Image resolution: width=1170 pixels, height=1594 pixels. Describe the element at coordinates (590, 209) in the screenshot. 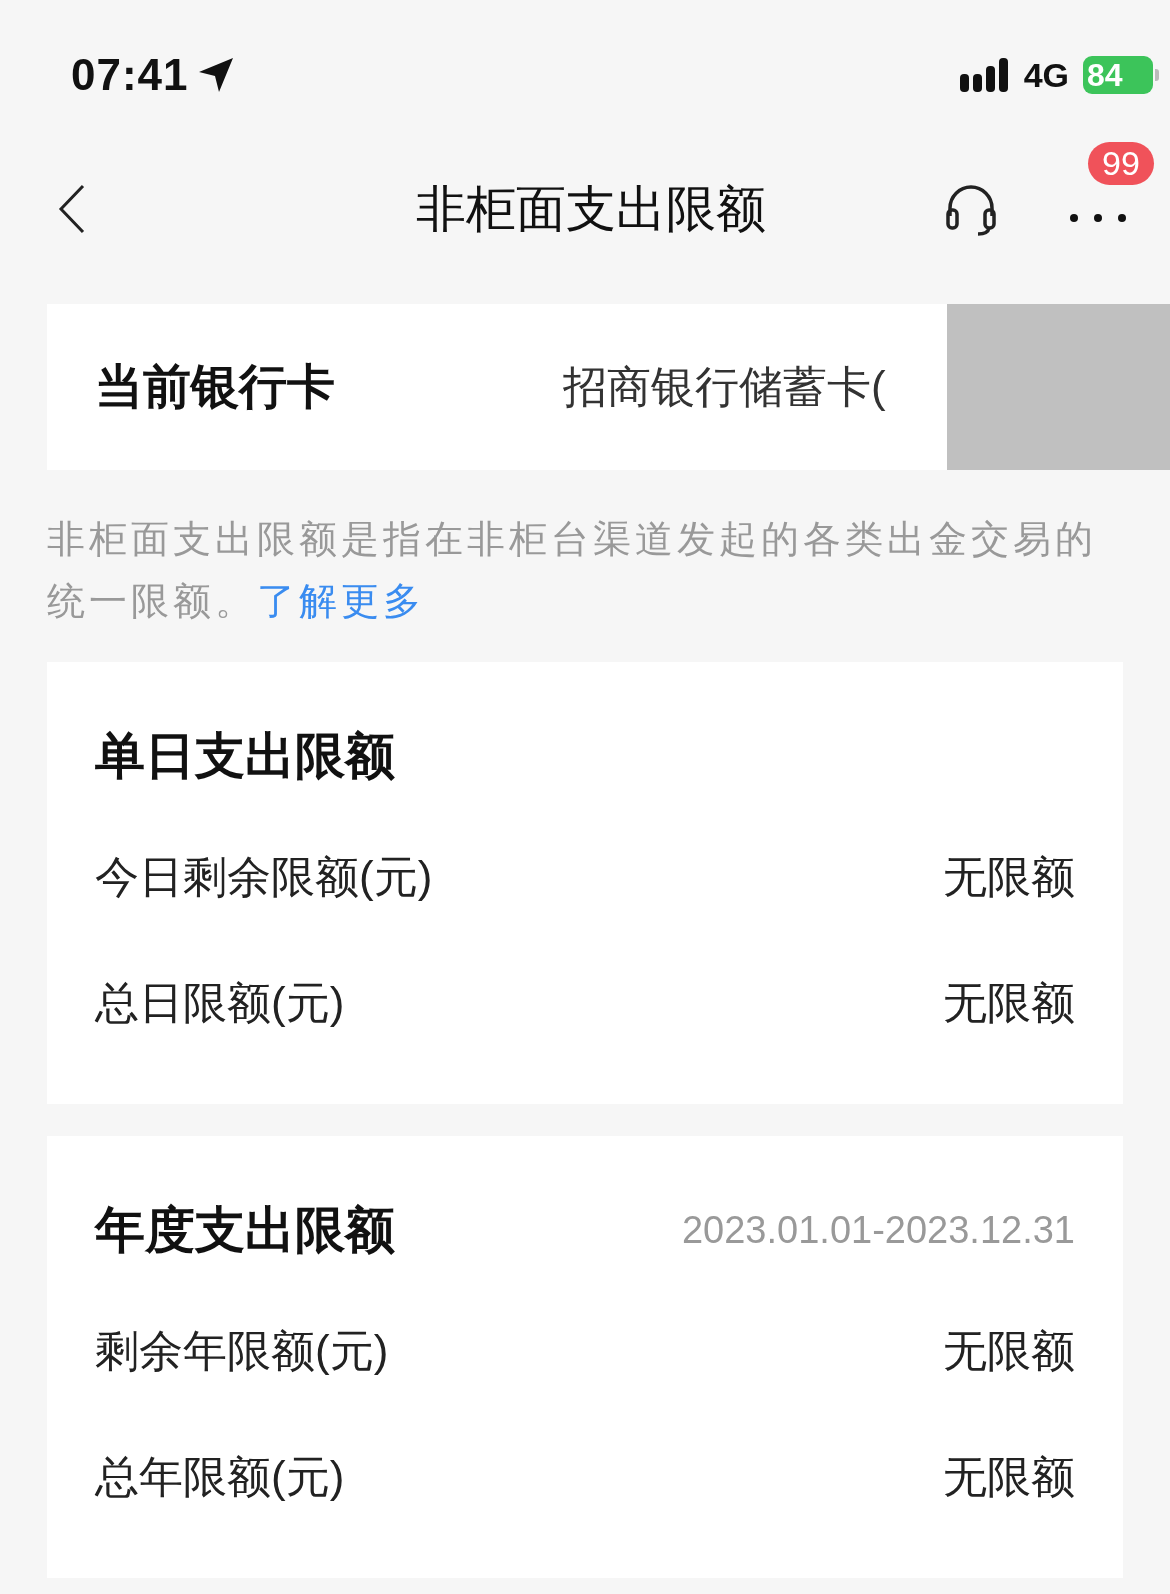

I see `page-title: 非柜面支出限额` at that location.